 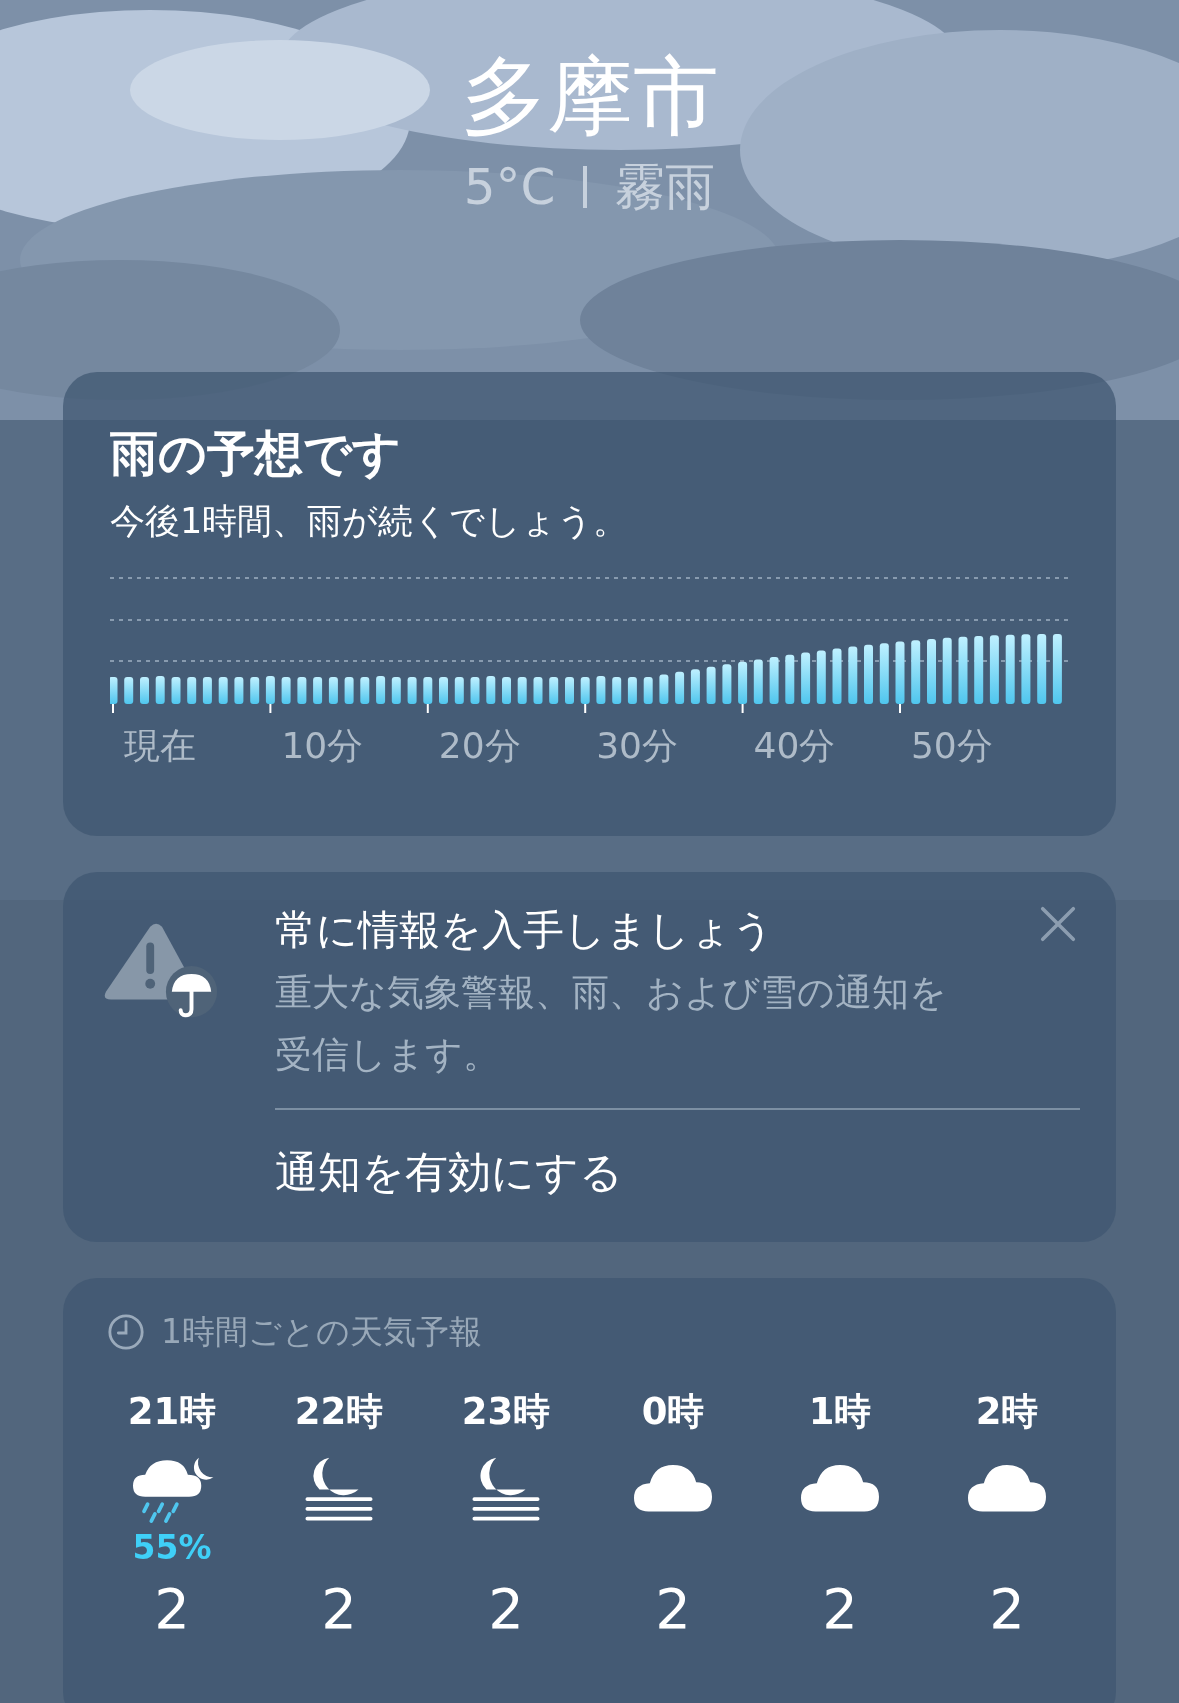 What do you see at coordinates (1007, 1412) in the screenshot?
I see `hour-label: 2時` at bounding box center [1007, 1412].